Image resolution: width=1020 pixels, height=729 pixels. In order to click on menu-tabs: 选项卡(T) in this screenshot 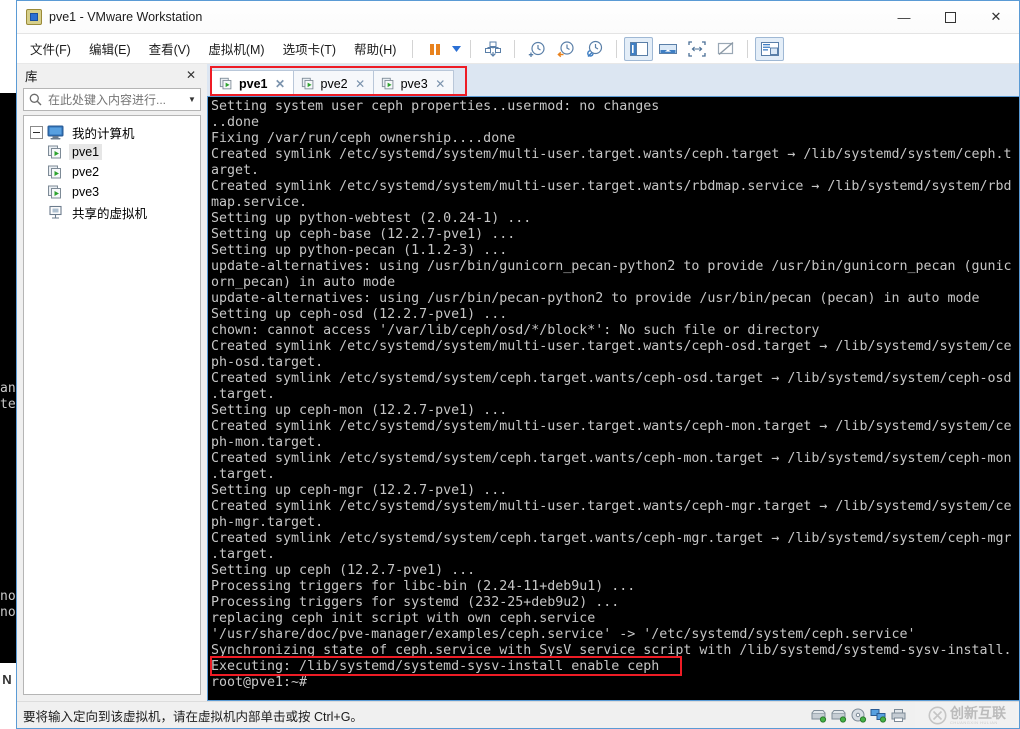, I will do `click(309, 48)`.